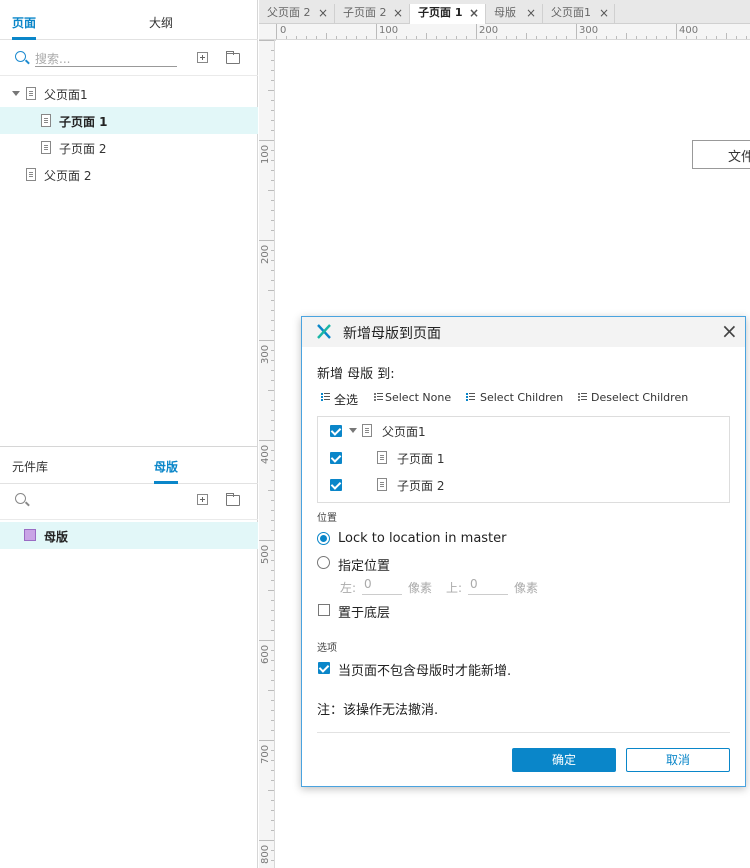  Describe the element at coordinates (579, 14) in the screenshot. I see `doc-tab: 父页面1 ×` at that location.